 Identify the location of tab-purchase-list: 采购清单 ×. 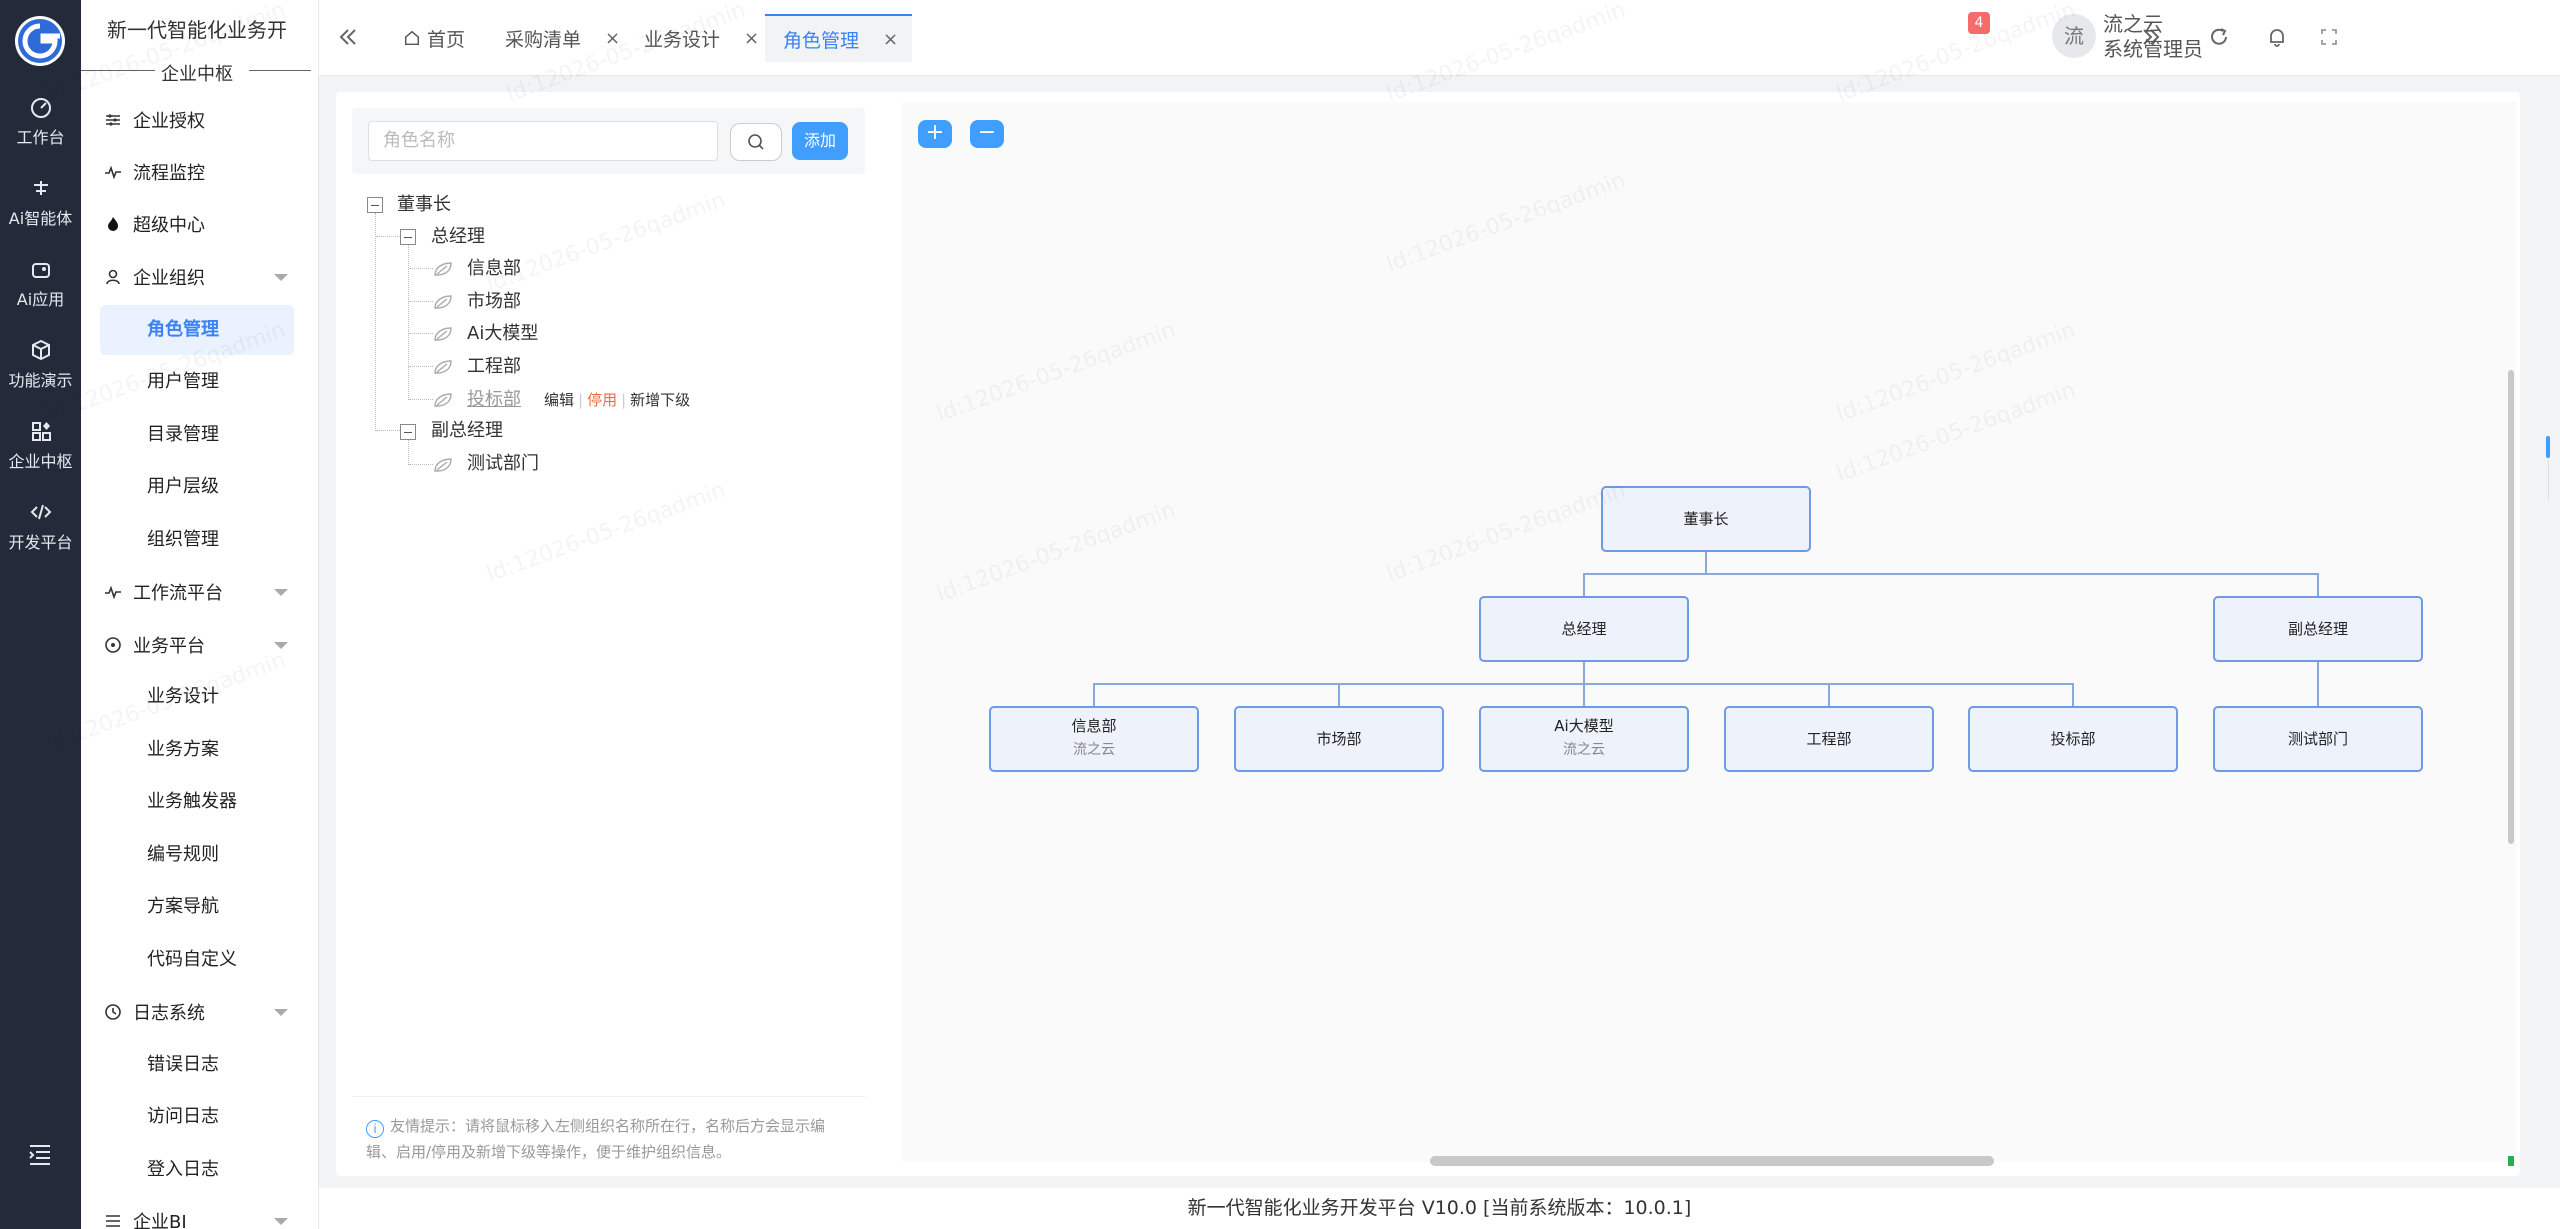
(562, 38).